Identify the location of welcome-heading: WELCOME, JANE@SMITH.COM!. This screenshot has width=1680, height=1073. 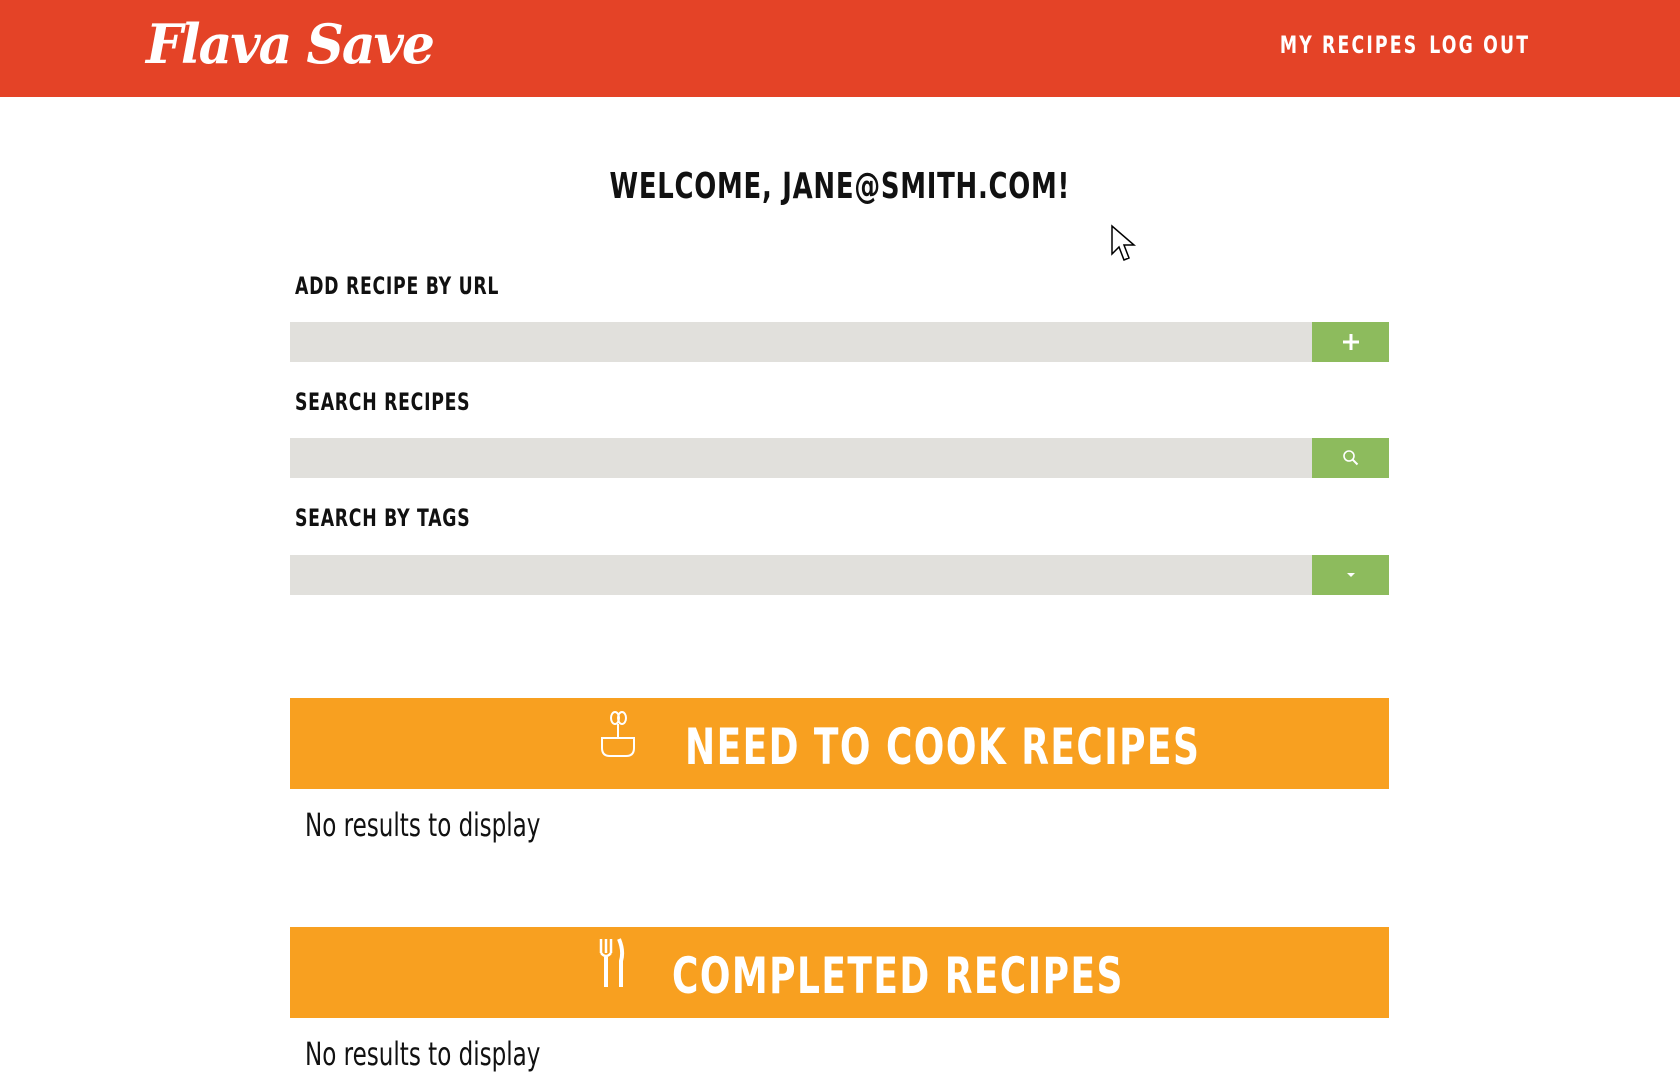
(840, 186).